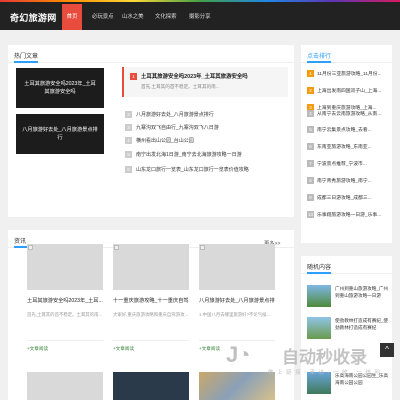 The image size is (400, 400). What do you see at coordinates (319, 268) in the screenshot?
I see `random-title: 随机内容` at bounding box center [319, 268].